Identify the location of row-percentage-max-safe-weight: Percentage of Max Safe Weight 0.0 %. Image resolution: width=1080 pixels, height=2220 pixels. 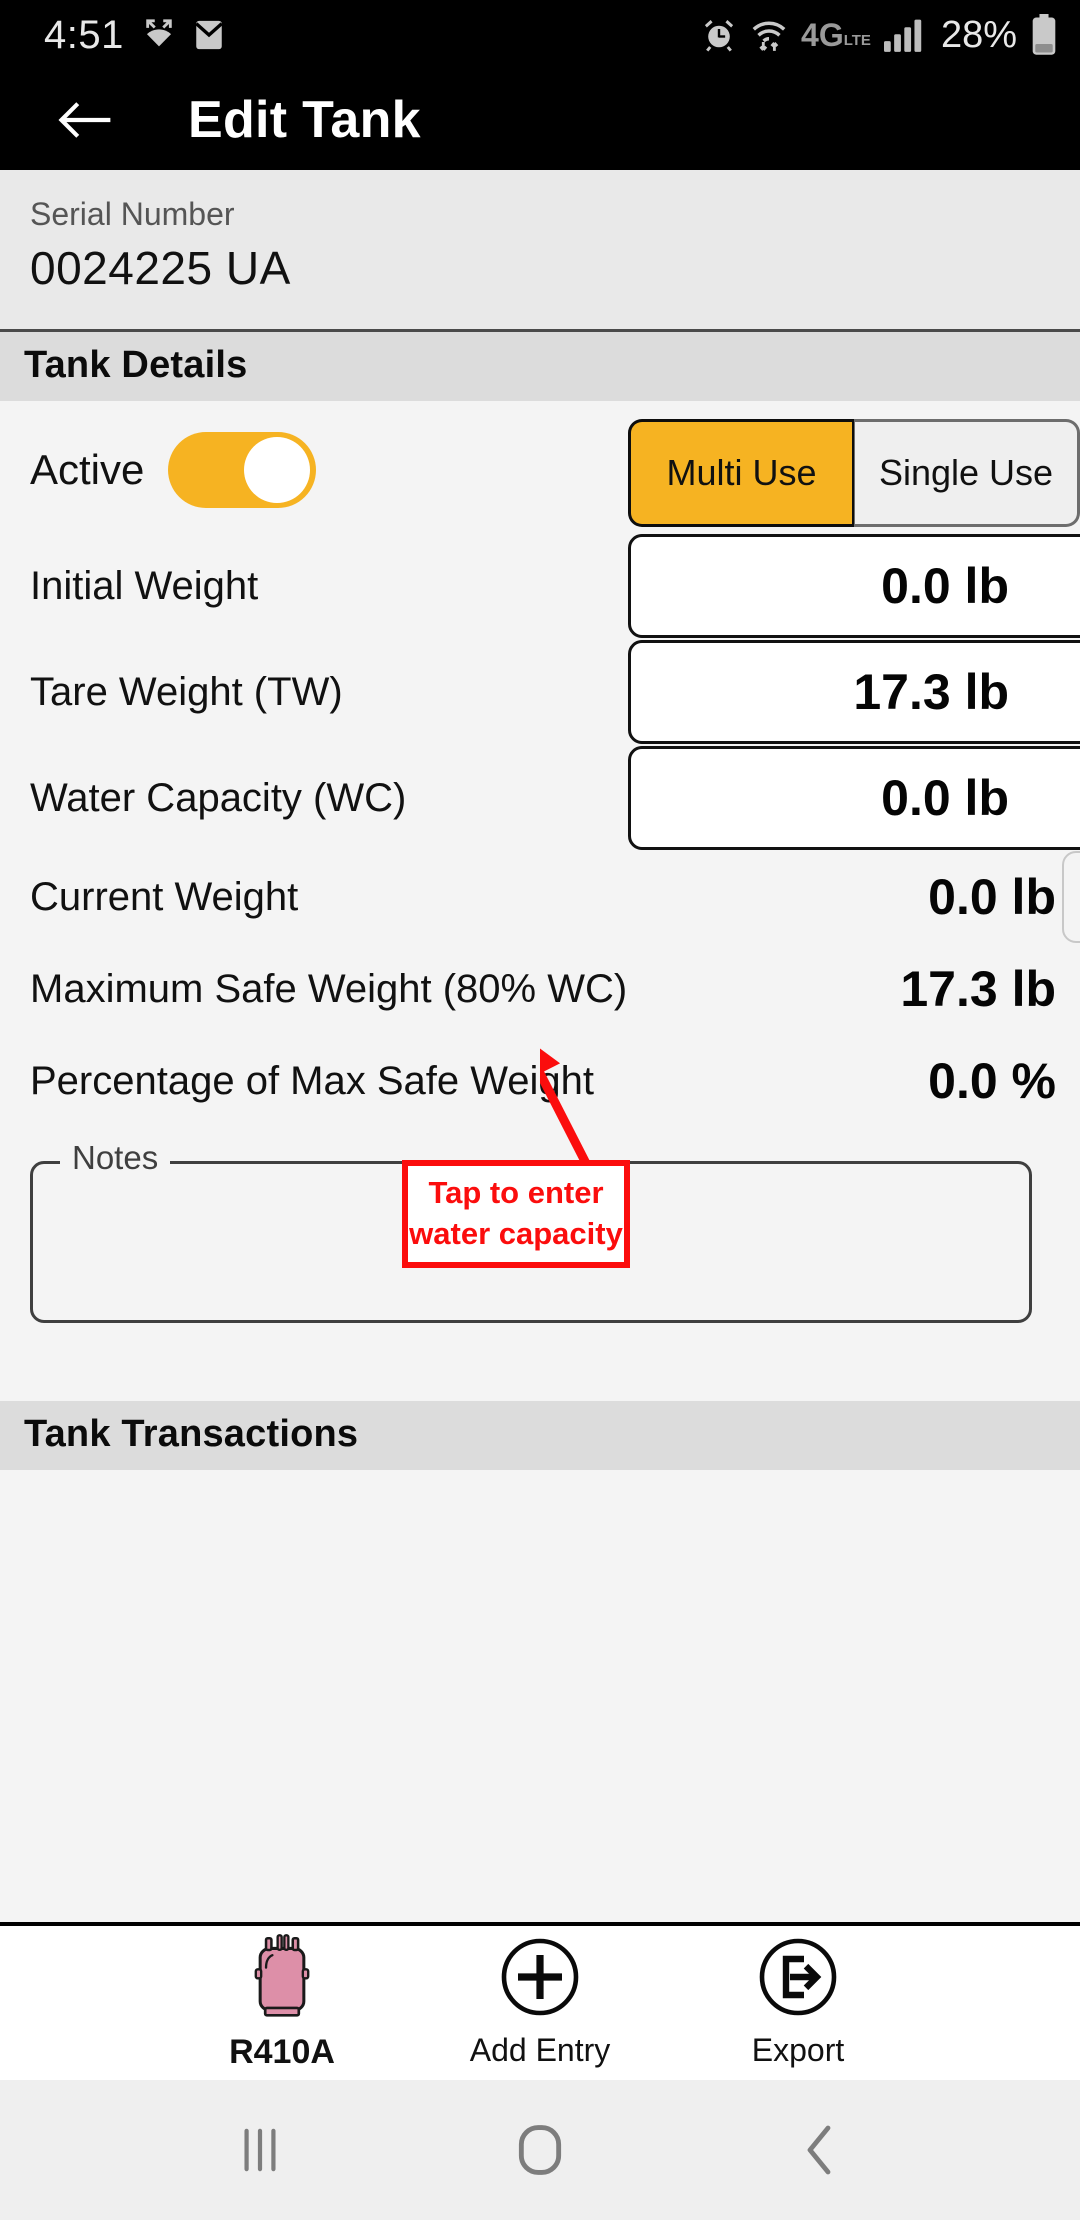
(540, 1081).